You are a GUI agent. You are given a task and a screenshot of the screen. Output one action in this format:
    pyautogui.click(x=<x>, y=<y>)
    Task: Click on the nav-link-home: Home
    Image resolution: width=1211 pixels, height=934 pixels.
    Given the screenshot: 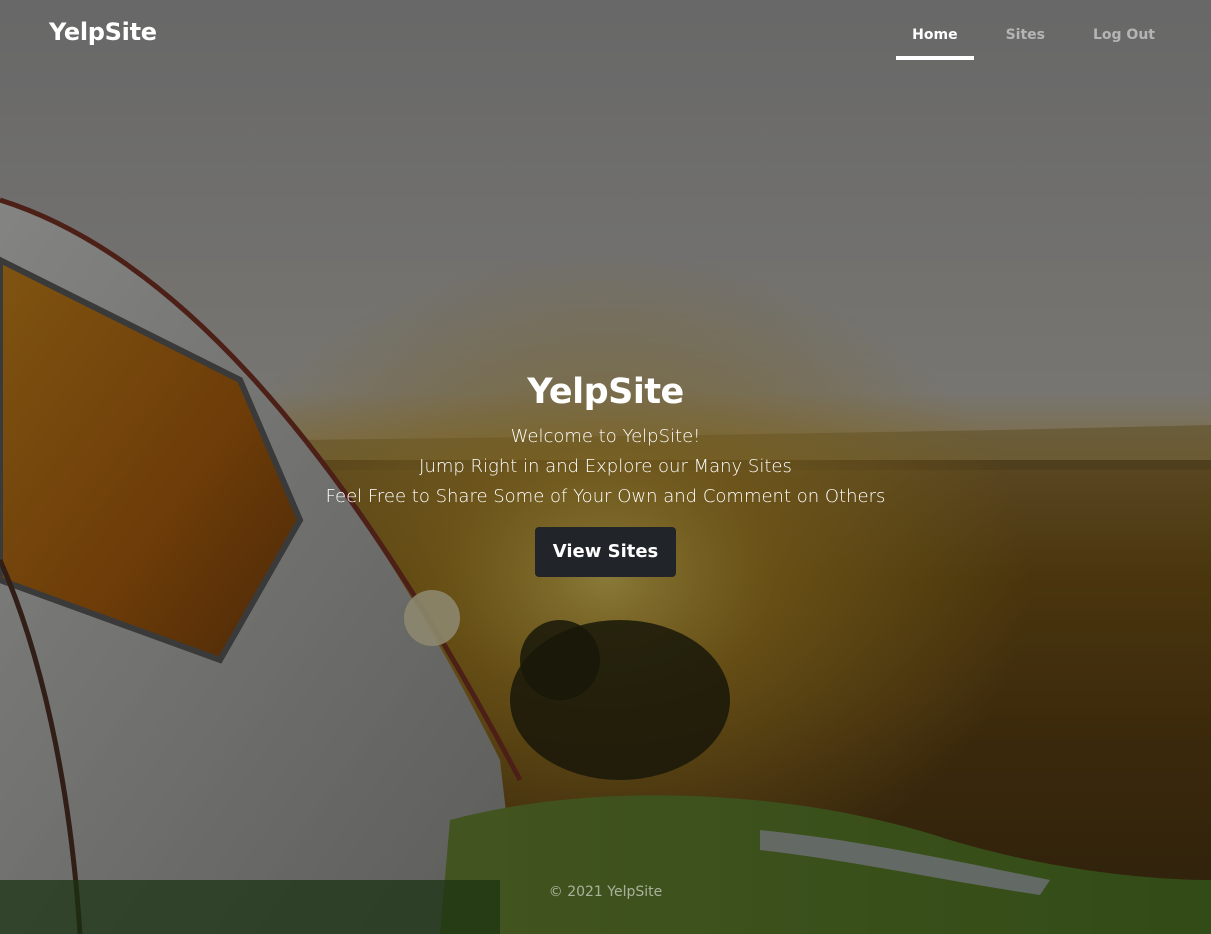 What is the action you would take?
    pyautogui.click(x=935, y=40)
    